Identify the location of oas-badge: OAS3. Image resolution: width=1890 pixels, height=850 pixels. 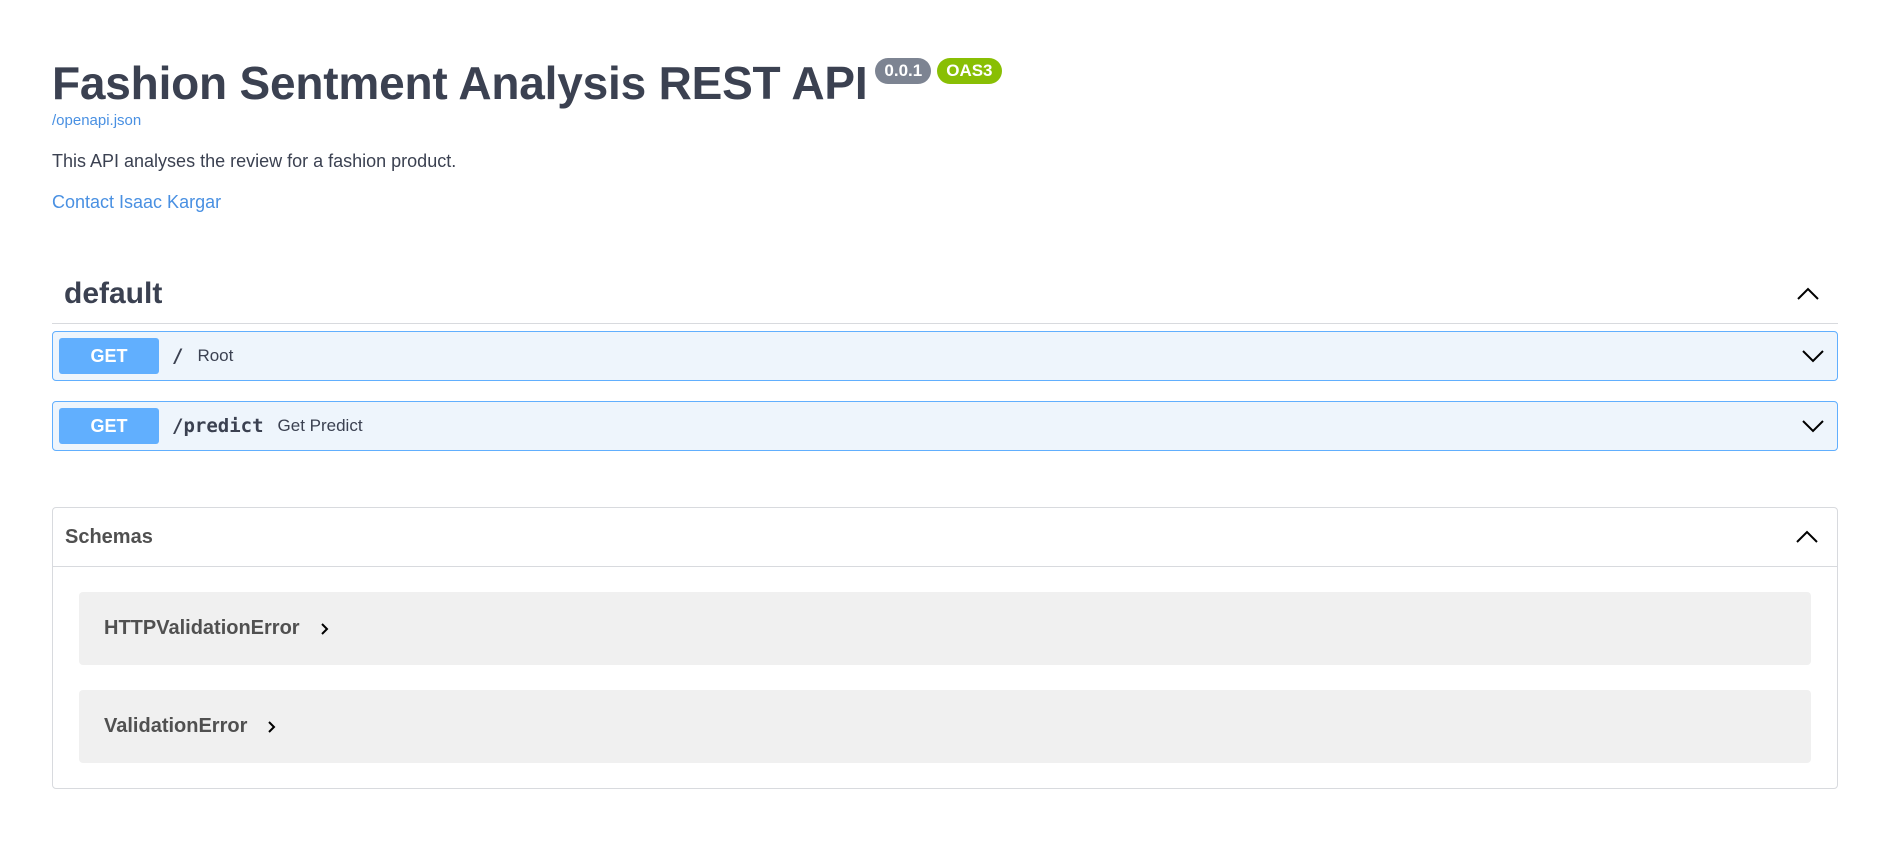
(969, 71).